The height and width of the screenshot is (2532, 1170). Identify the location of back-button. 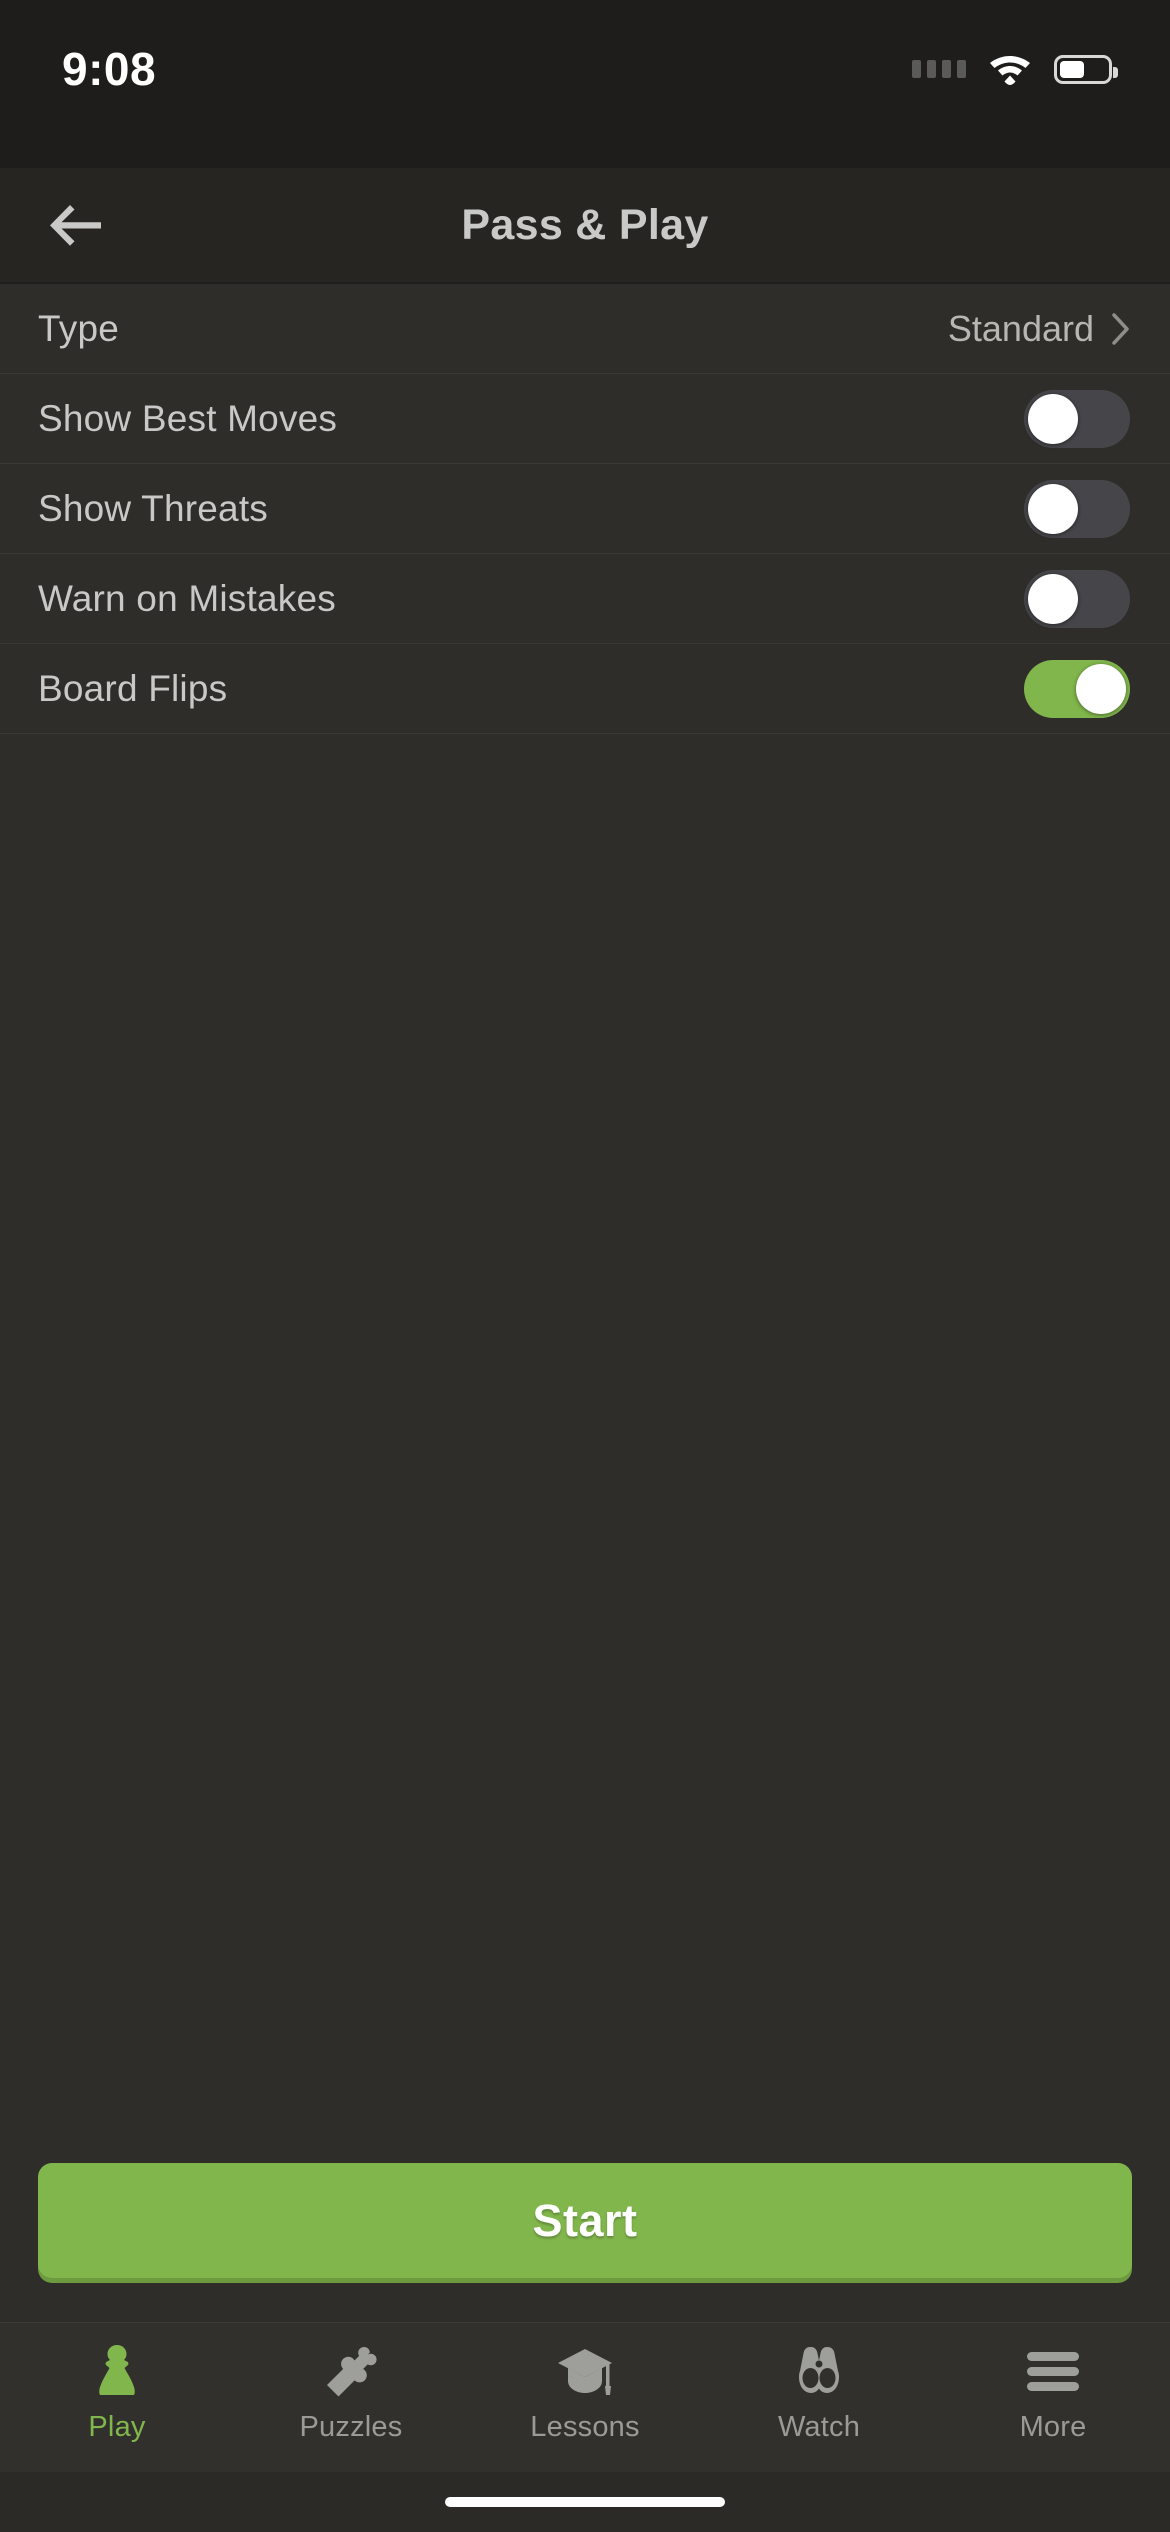
(76, 225).